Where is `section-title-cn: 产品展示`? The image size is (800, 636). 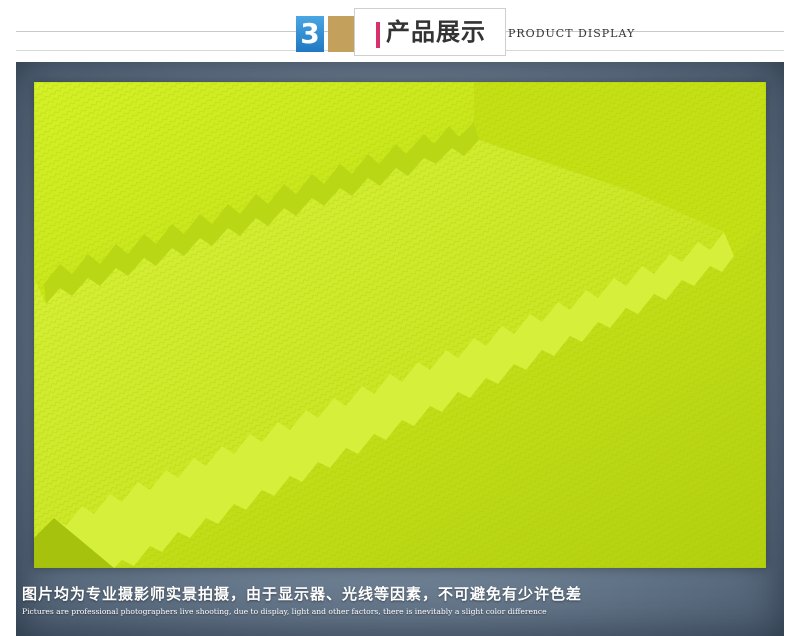
section-title-cn: 产品展示 is located at coordinates (436, 31).